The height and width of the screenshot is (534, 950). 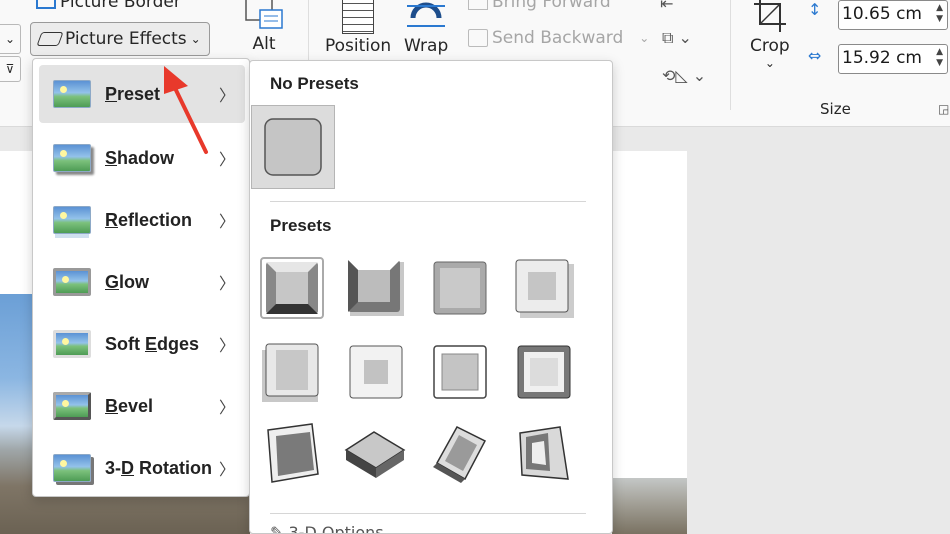 What do you see at coordinates (46, 4) in the screenshot?
I see `picture-border-icon` at bounding box center [46, 4].